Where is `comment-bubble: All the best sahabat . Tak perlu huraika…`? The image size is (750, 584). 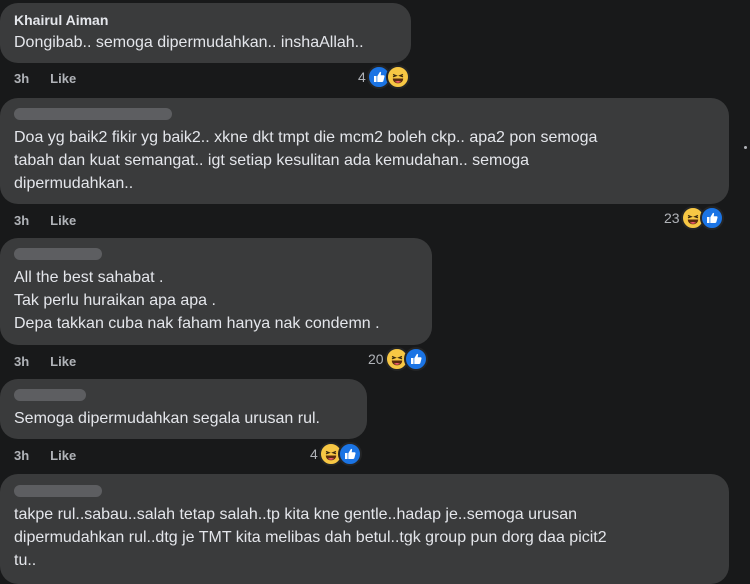
comment-bubble: All the best sahabat . Tak perlu huraika… is located at coordinates (216, 291).